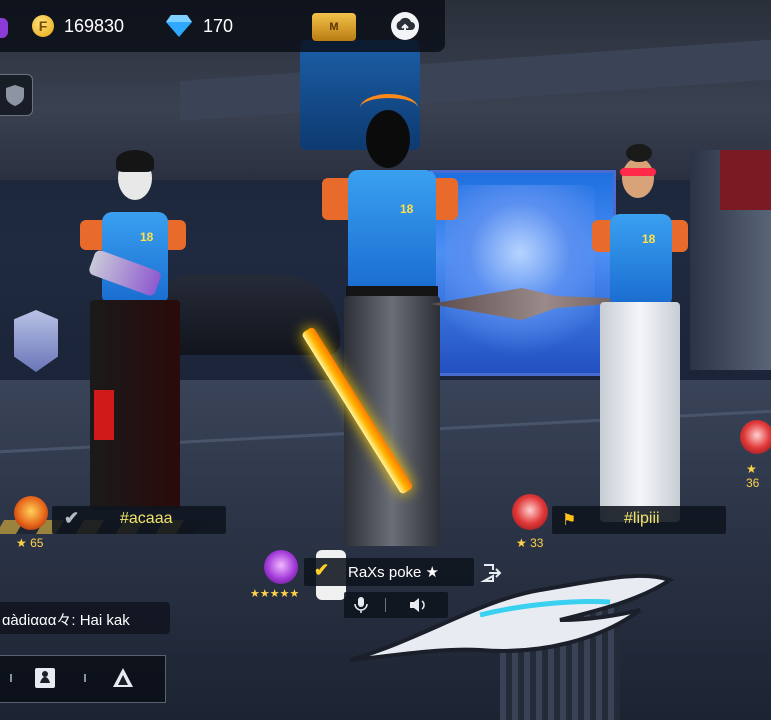 The width and height of the screenshot is (771, 720). I want to click on character-head, so click(638, 178).